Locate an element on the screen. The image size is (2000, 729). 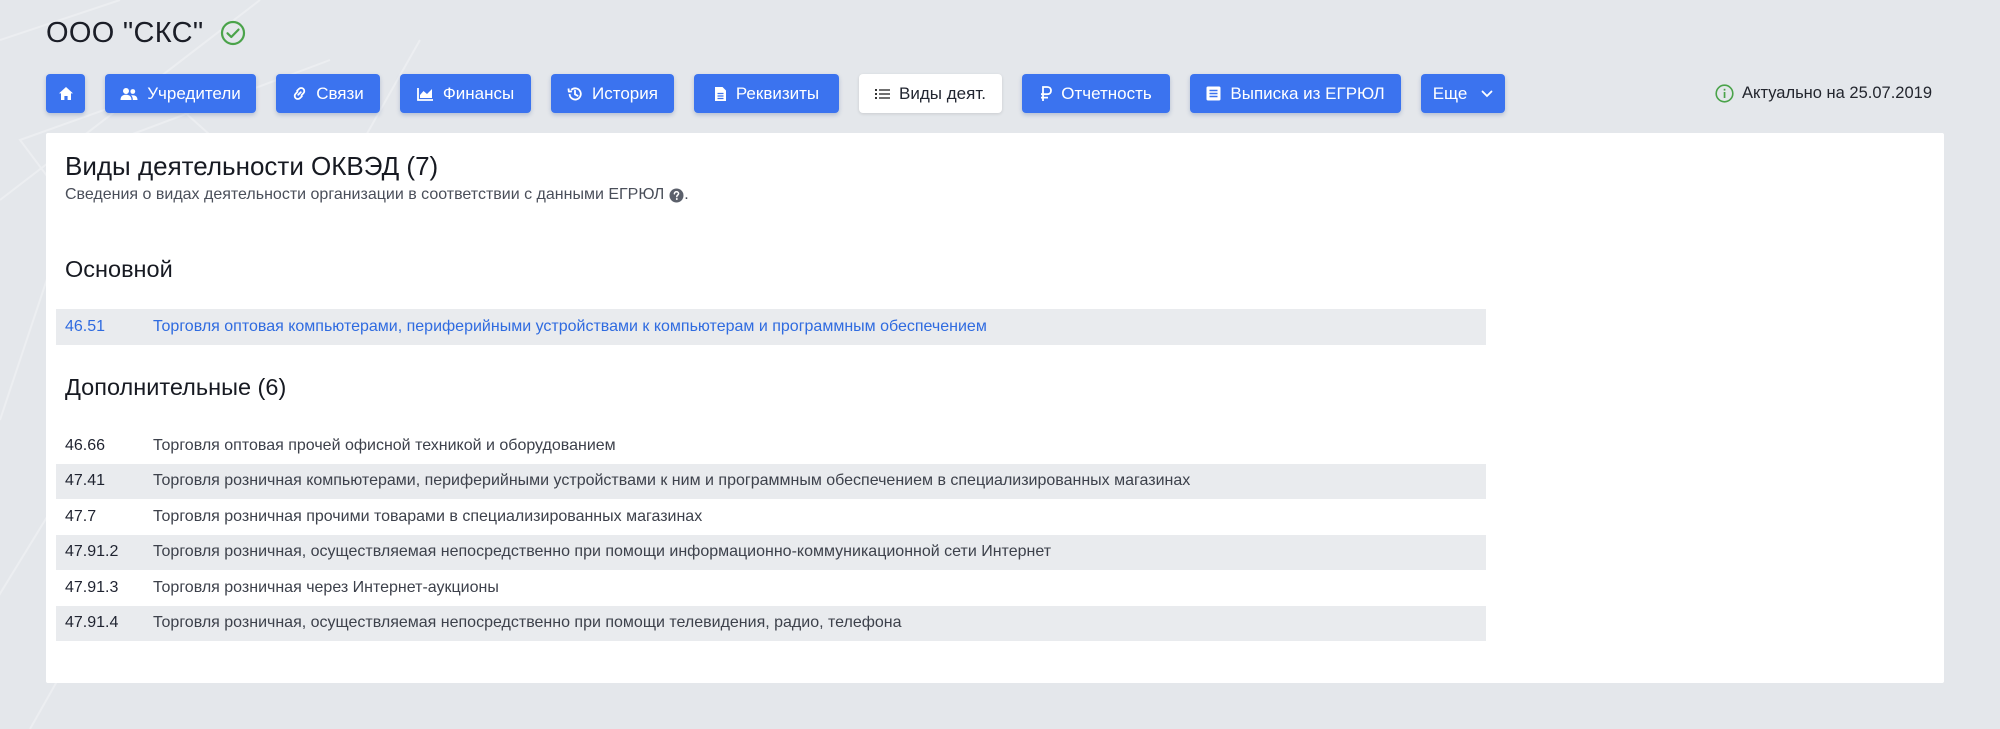
tab-home is located at coordinates (65, 93).